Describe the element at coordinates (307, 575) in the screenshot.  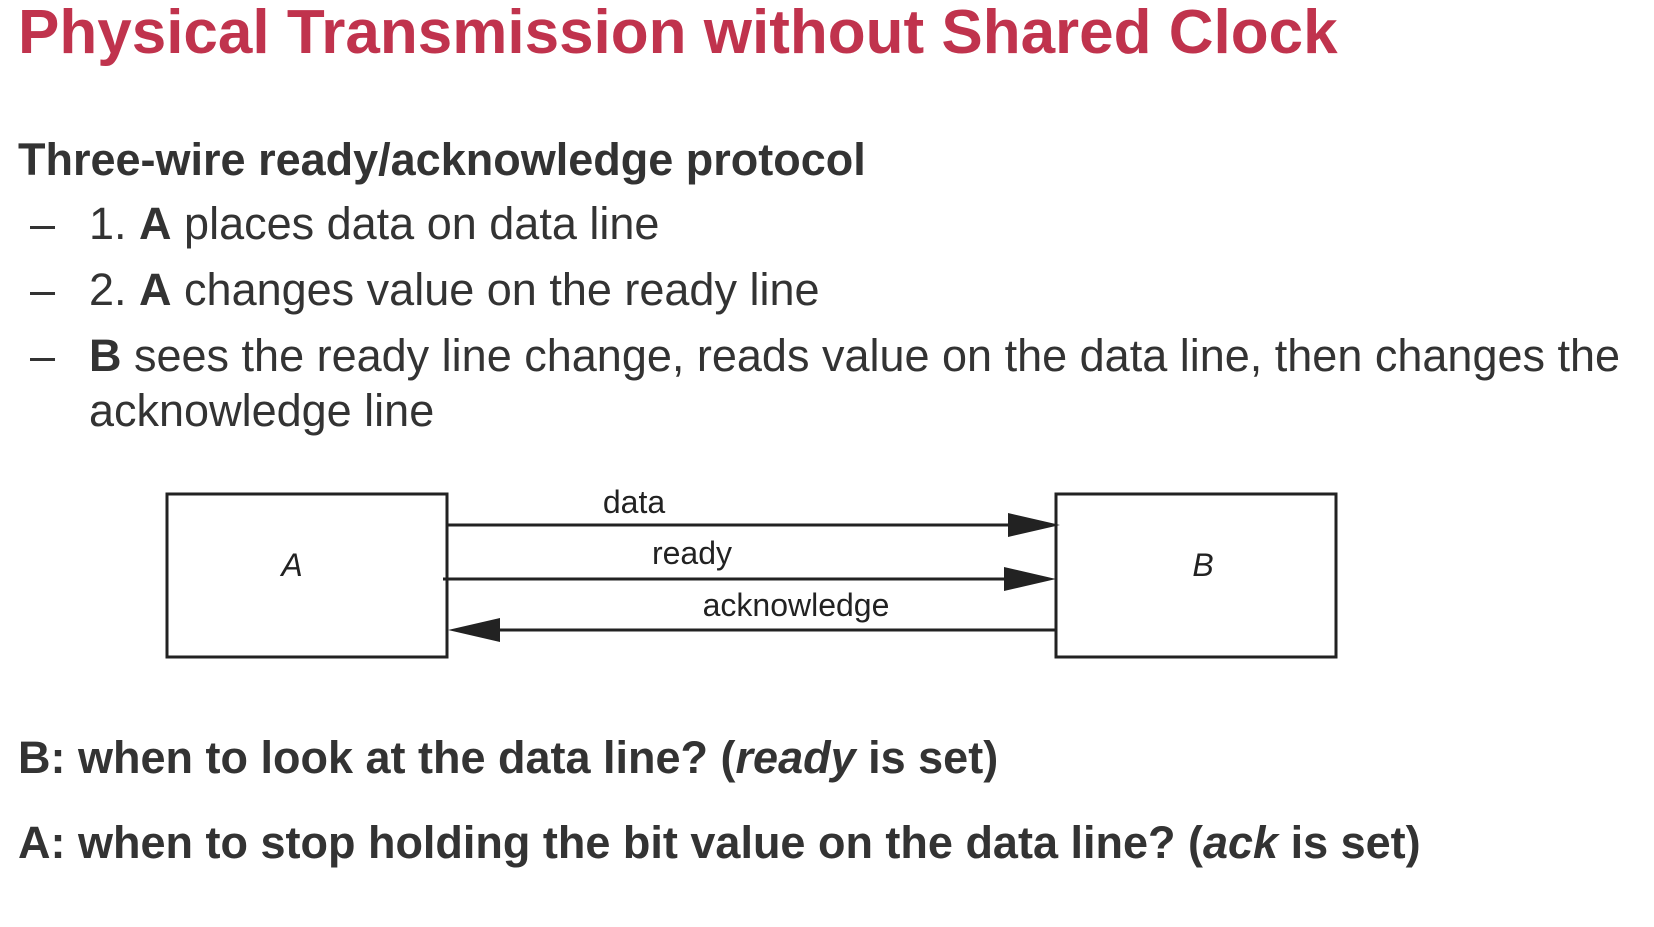
I see `node-box-a` at that location.